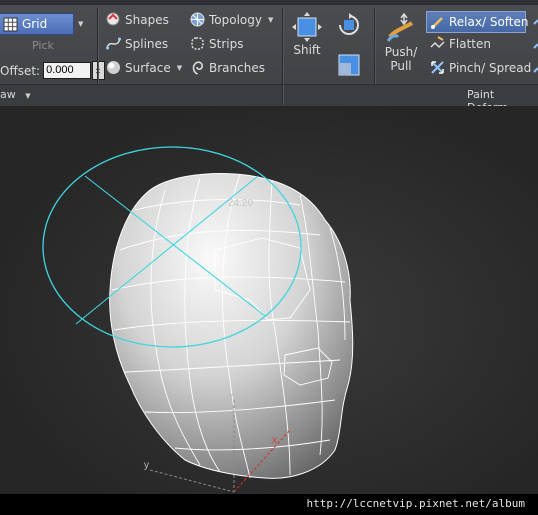 This screenshot has width=538, height=515. Describe the element at coordinates (269, 504) in the screenshot. I see `watermark-bar: http://lccnetvip.pixnet.net/album` at that location.